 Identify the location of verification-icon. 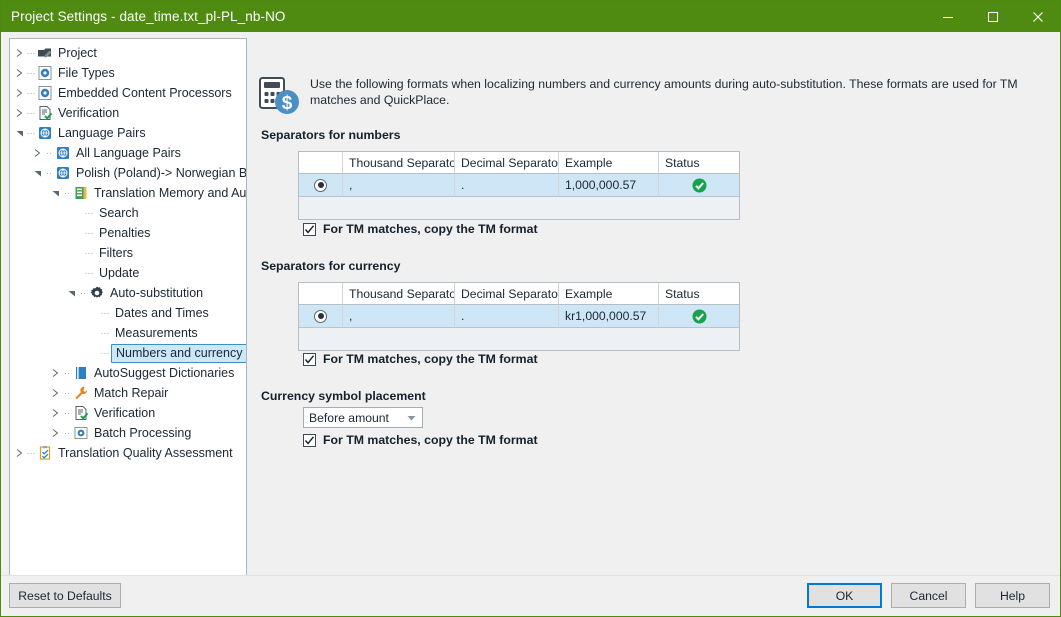
(81, 413).